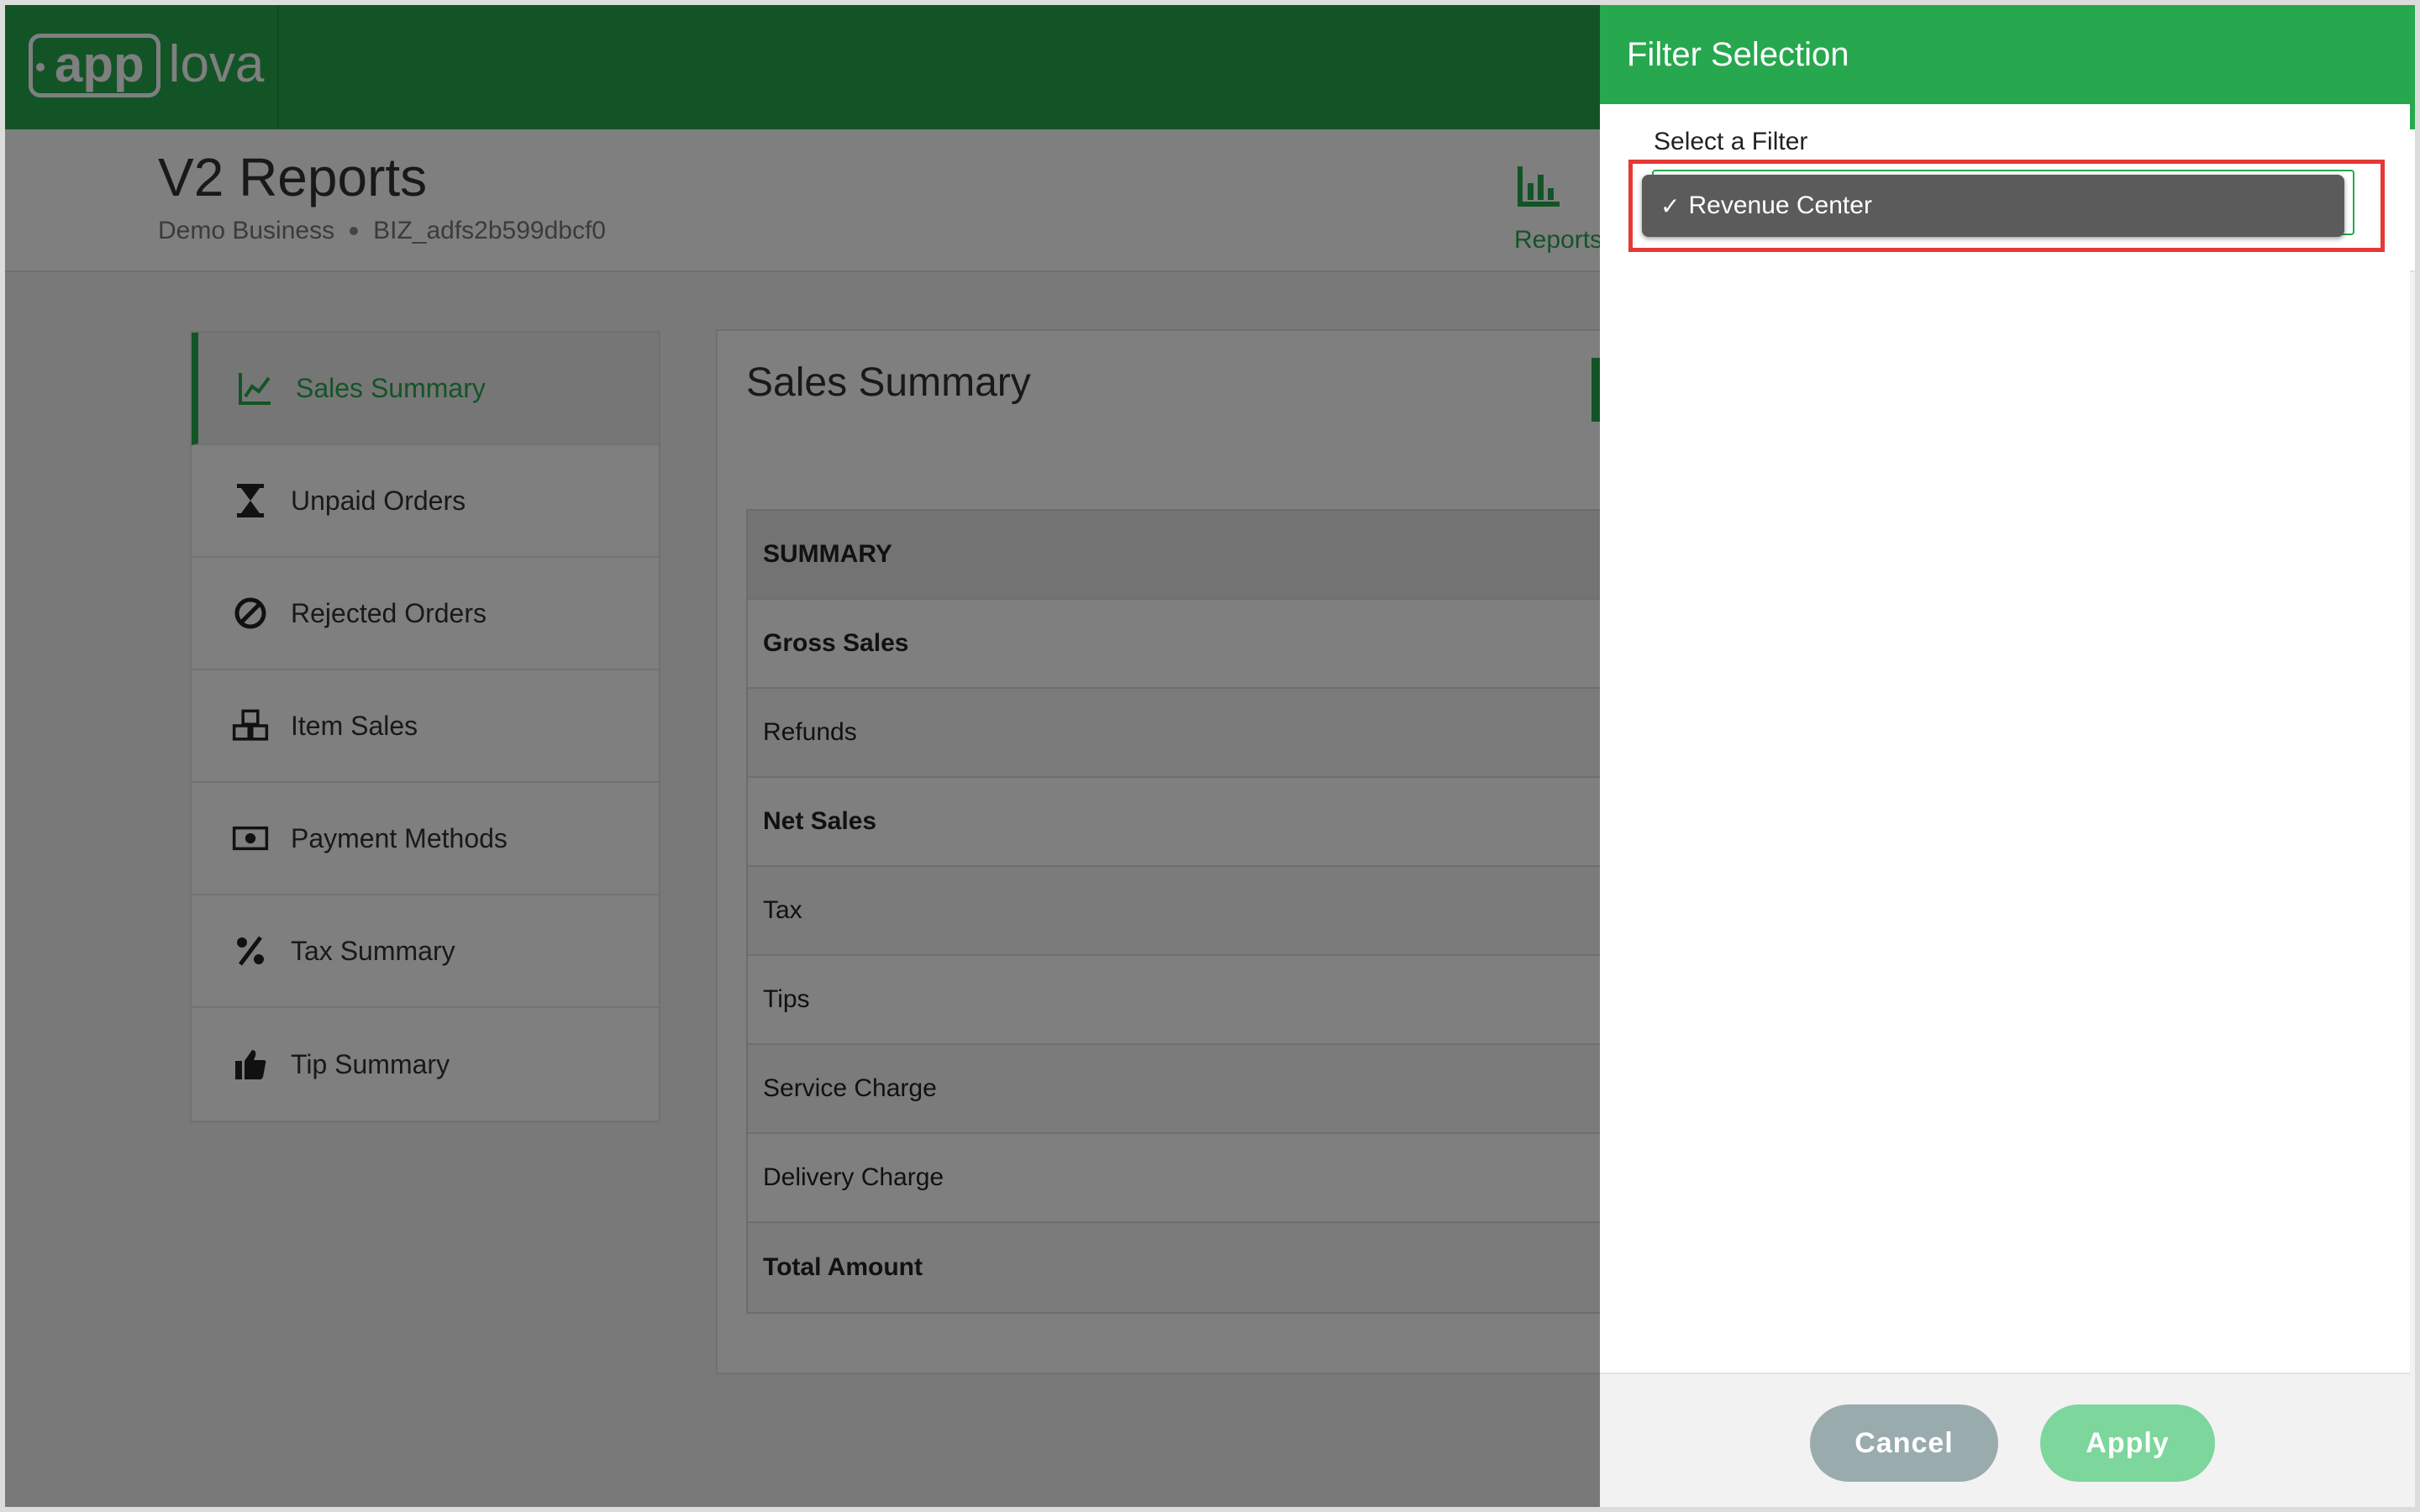  Describe the element at coordinates (2005, 1440) in the screenshot. I see `drawer-footer: Cancel Apply` at that location.